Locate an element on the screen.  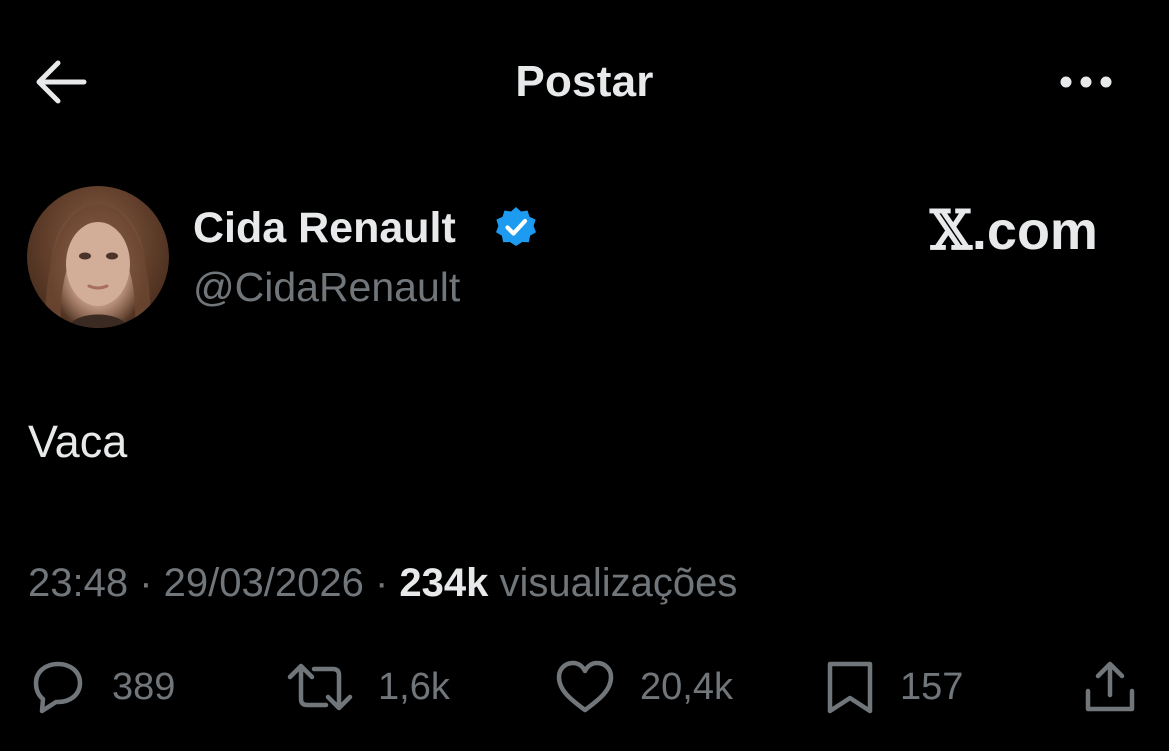
like-button: 20,4k is located at coordinates (643, 687).